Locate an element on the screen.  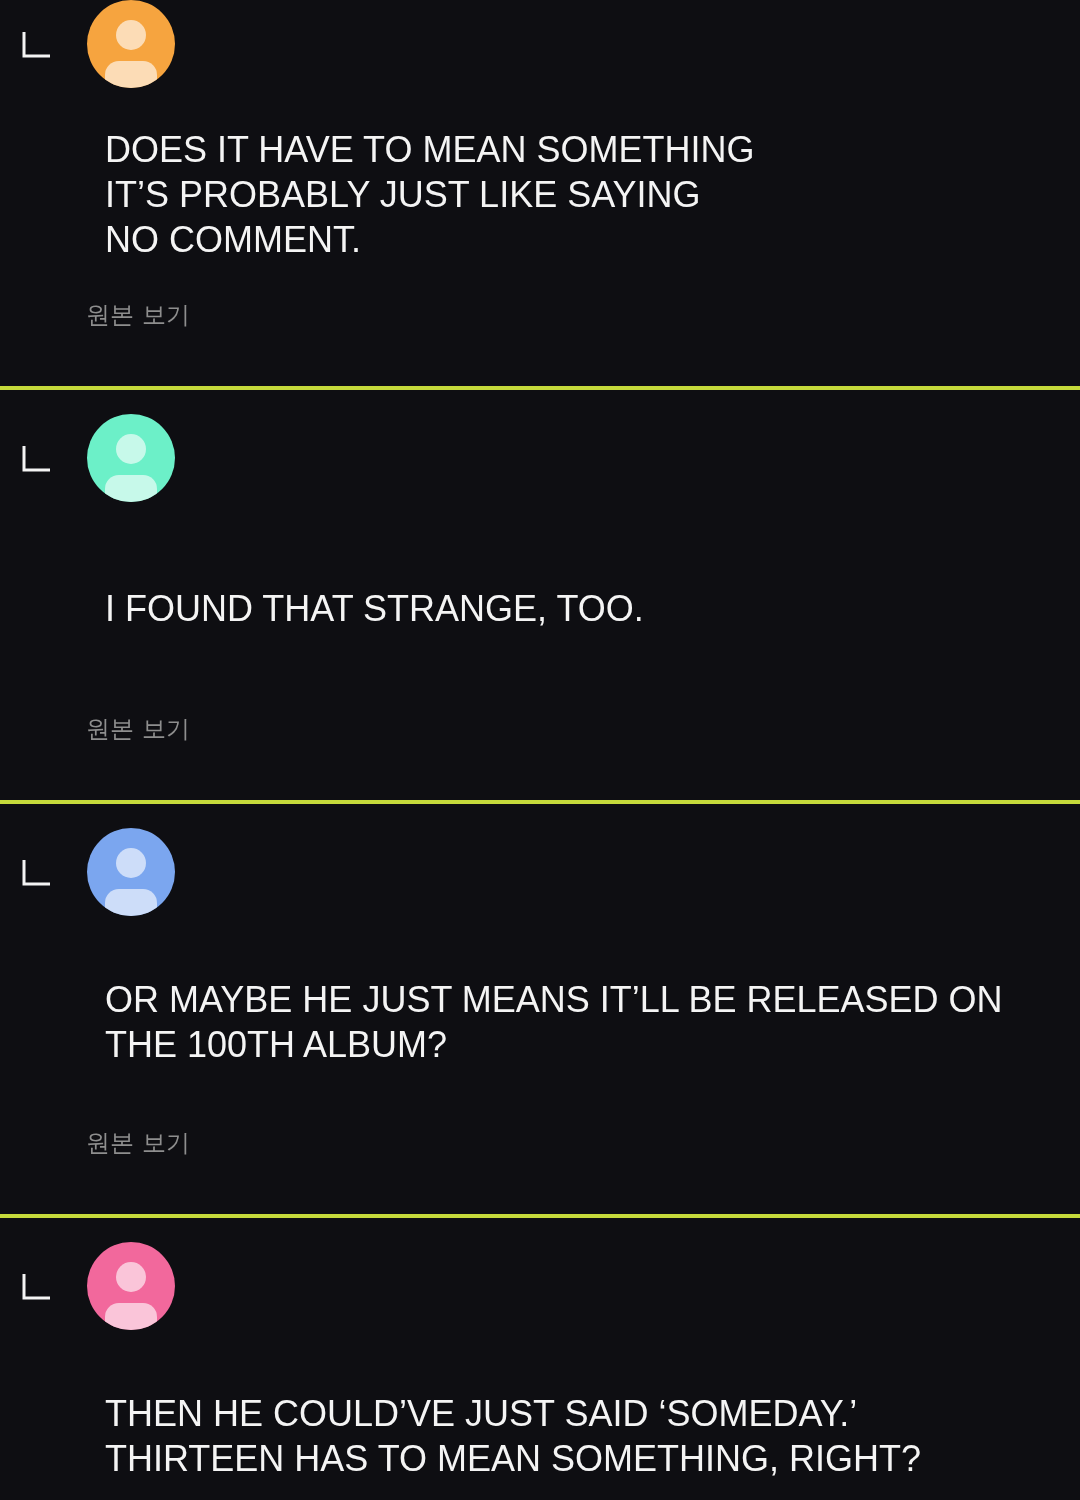
comment-text: OR MAYBE HE JUST MEANS IT’LL BE RELEASED ON THE 100TH ALBUM? is located at coordinates (554, 1022).